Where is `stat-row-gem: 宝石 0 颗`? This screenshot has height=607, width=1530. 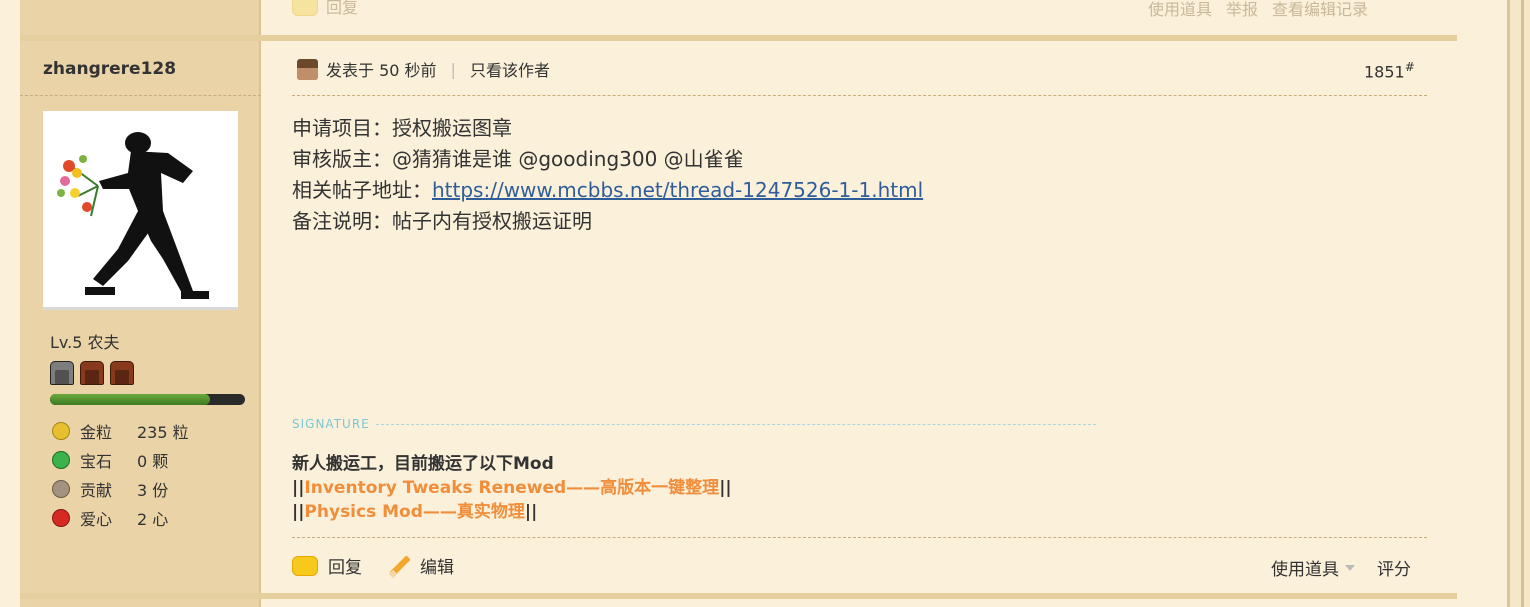 stat-row-gem: 宝石 0 颗 is located at coordinates (120, 459).